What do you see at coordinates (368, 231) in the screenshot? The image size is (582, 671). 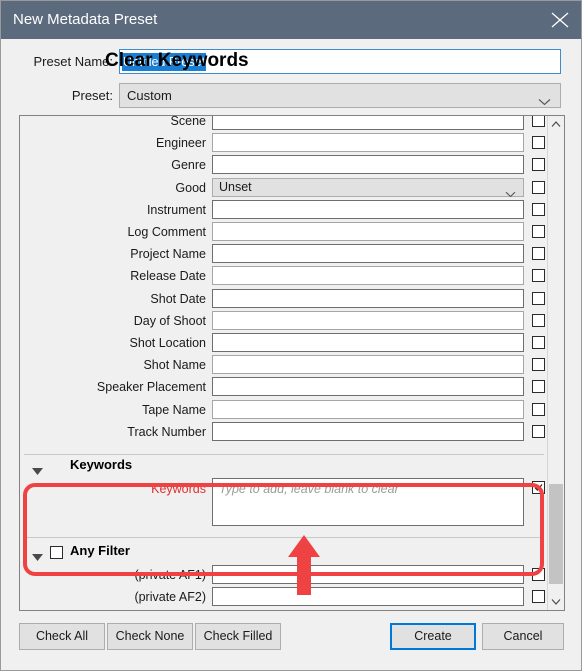 I see `field-input-log-comment` at bounding box center [368, 231].